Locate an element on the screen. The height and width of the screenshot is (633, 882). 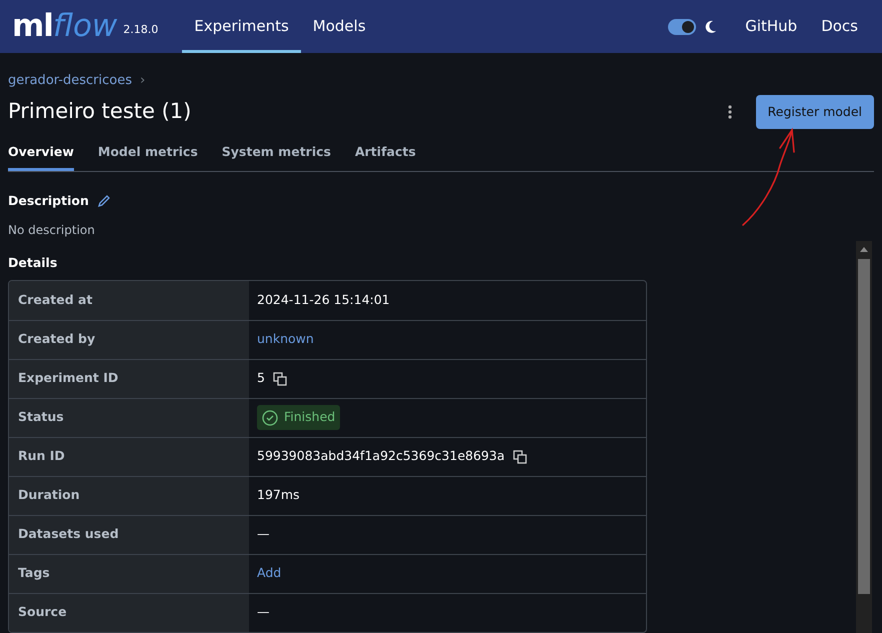
scrollbar is located at coordinates (864, 437).